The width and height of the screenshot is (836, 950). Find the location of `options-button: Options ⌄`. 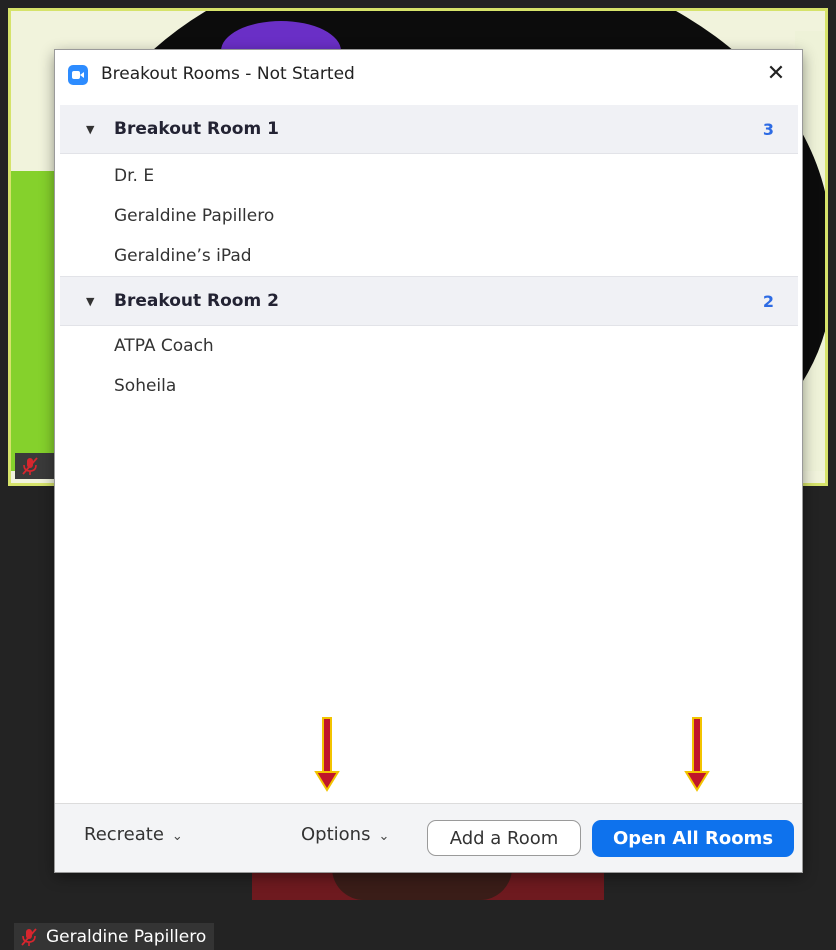

options-button: Options ⌄ is located at coordinates (345, 834).